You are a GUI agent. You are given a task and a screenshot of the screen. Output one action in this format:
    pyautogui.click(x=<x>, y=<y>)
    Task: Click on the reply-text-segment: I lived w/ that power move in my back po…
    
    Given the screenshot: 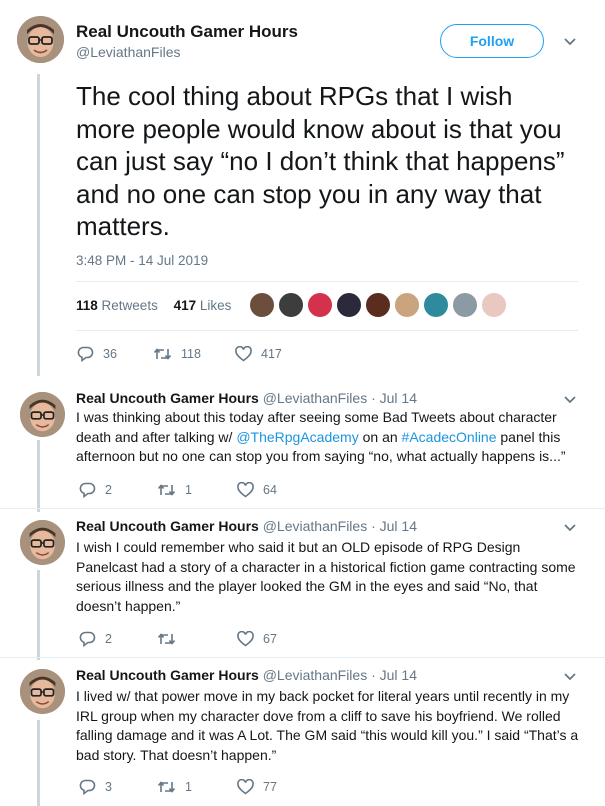 What is the action you would take?
    pyautogui.click(x=327, y=725)
    